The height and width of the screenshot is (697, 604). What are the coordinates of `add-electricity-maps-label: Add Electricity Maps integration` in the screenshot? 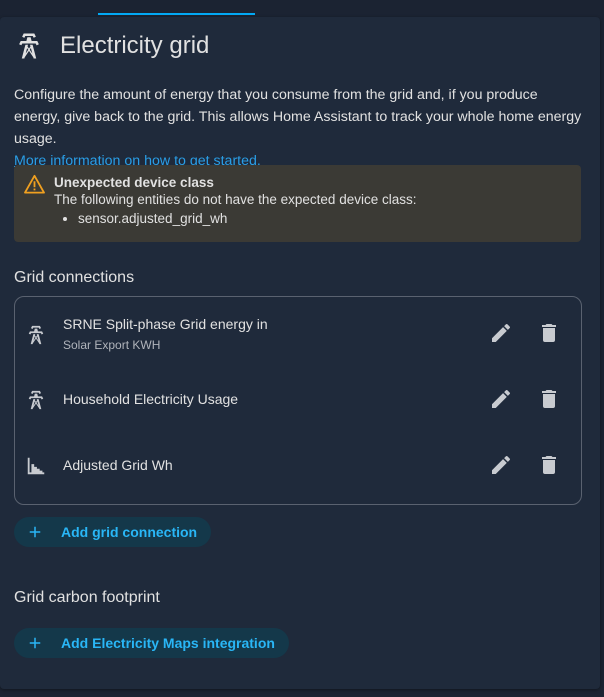 It's located at (168, 643).